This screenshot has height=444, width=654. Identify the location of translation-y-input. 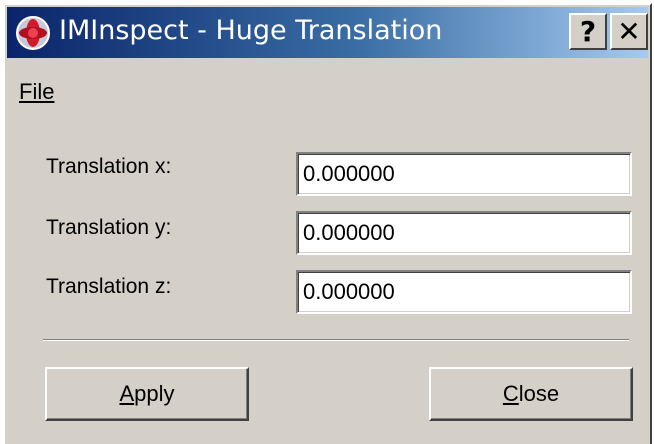
(464, 233).